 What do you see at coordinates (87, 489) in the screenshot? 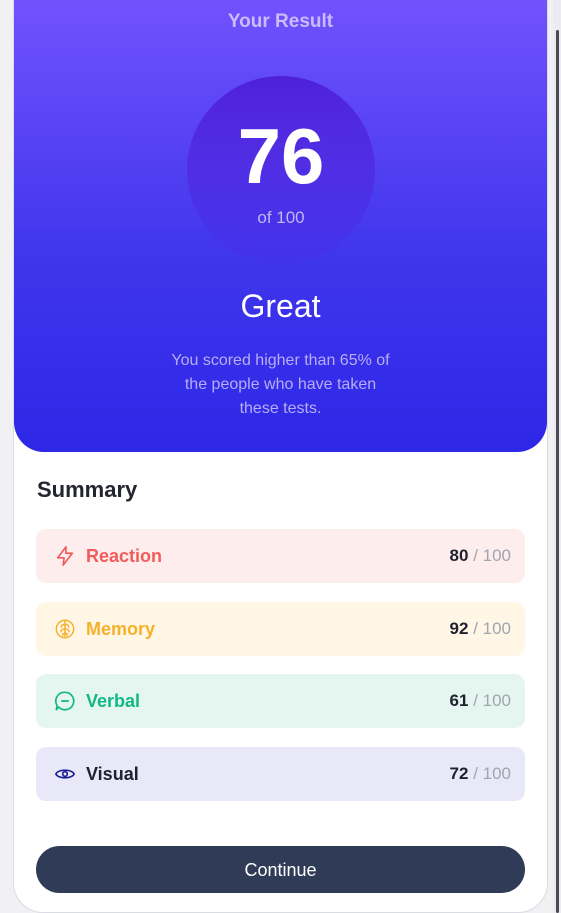
I see `summary-title: Summary` at bounding box center [87, 489].